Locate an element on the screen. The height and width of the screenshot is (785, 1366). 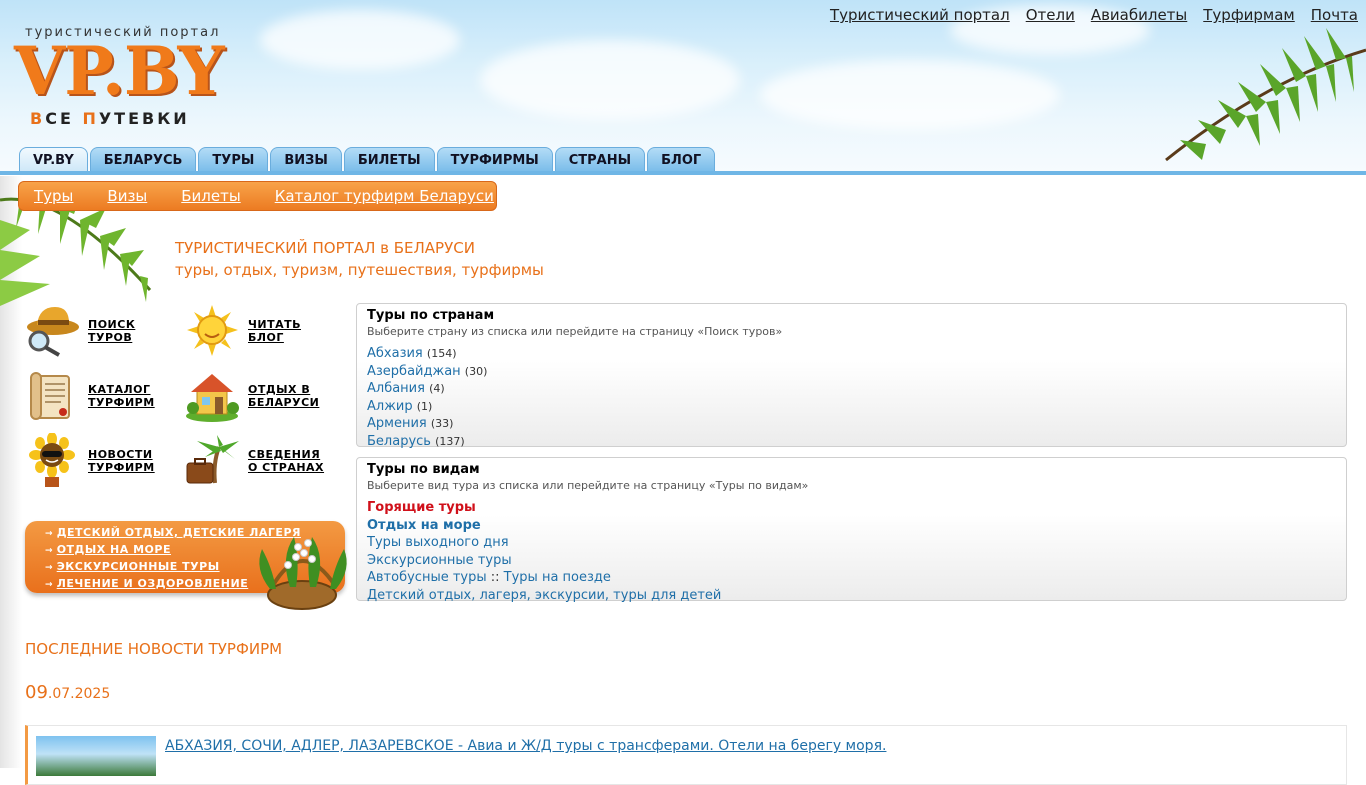
menu-label: ТУРОВ is located at coordinates (110, 337).